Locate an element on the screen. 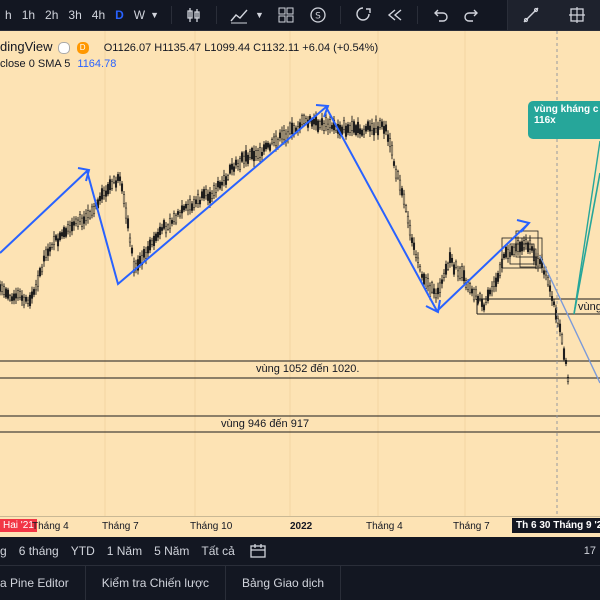 The width and height of the screenshot is (600, 600). interval-2h: 2h is located at coordinates (51, 15).